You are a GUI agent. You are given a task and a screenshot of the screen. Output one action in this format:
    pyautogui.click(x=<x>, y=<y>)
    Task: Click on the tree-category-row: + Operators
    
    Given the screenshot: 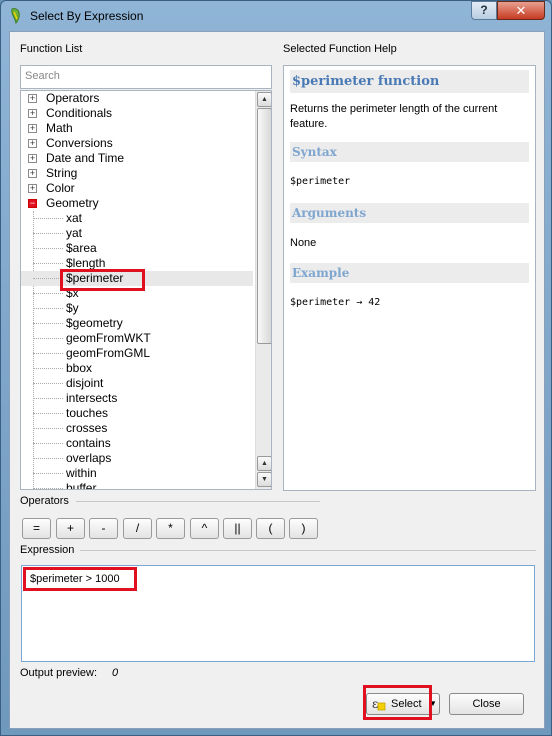 What is the action you would take?
    pyautogui.click(x=137, y=98)
    